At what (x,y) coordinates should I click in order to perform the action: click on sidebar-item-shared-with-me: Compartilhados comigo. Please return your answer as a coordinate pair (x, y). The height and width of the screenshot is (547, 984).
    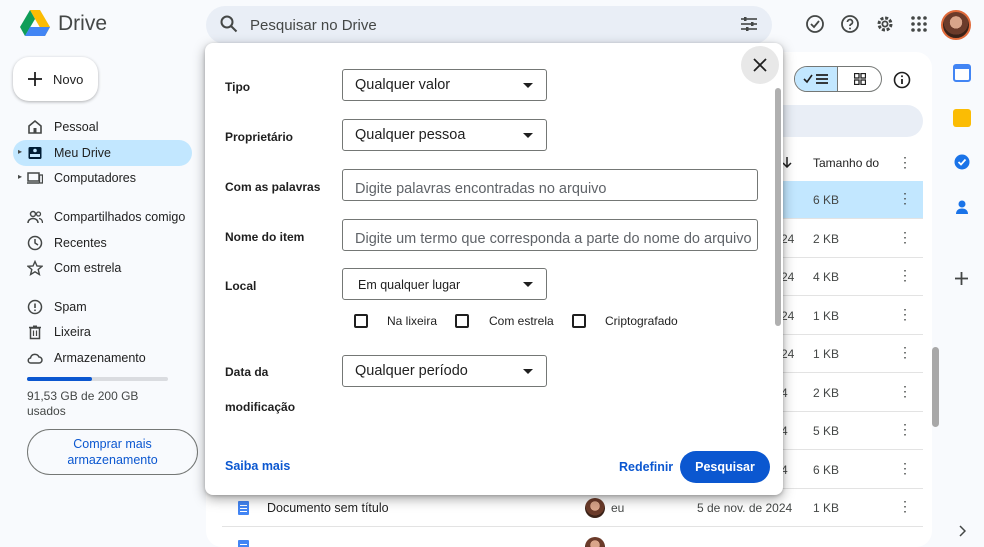
    Looking at the image, I should click on (102, 217).